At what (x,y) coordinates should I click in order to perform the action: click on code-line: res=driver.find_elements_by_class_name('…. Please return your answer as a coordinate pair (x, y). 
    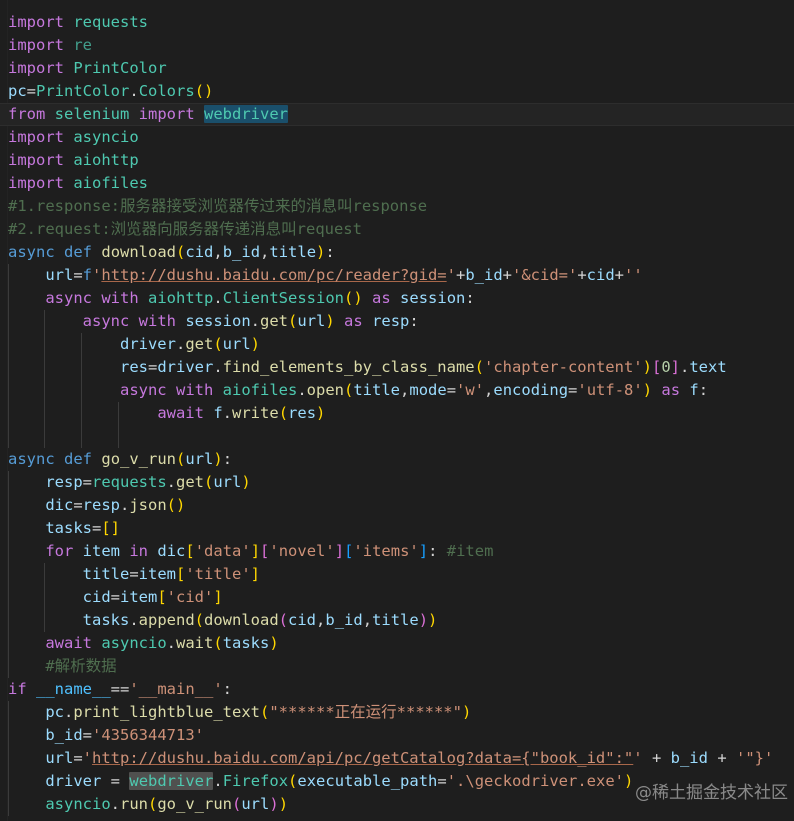
    Looking at the image, I should click on (397, 367).